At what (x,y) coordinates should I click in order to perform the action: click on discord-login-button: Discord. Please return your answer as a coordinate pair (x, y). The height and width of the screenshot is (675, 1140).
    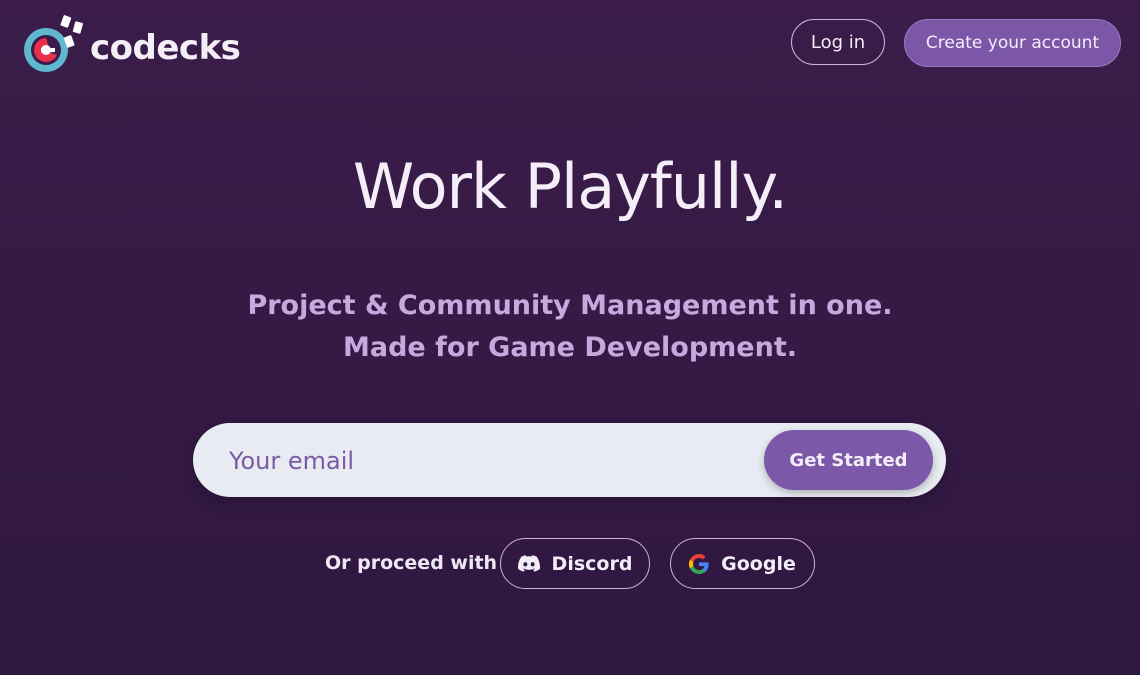
    Looking at the image, I should click on (575, 563).